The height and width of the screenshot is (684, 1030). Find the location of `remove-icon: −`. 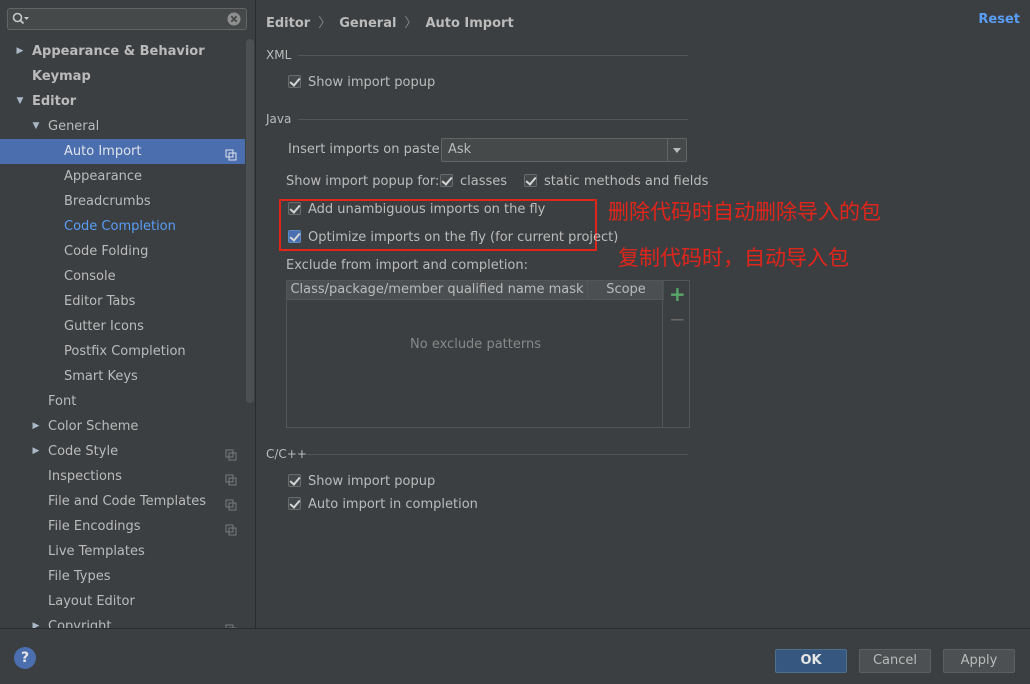

remove-icon: − is located at coordinates (677, 319).